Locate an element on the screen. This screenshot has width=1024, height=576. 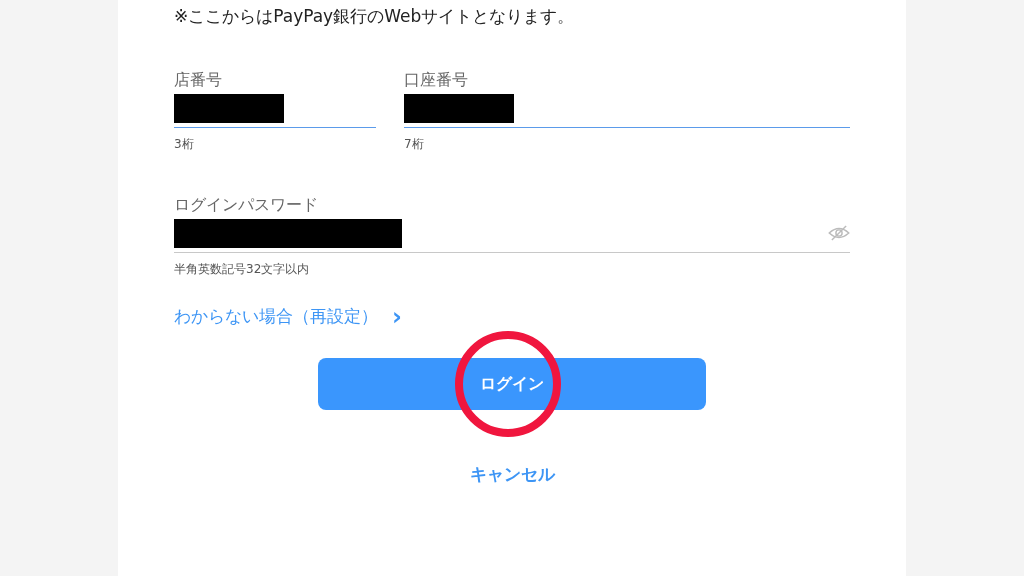
field-hint: 半角英数記号32文字以内 is located at coordinates (242, 269).